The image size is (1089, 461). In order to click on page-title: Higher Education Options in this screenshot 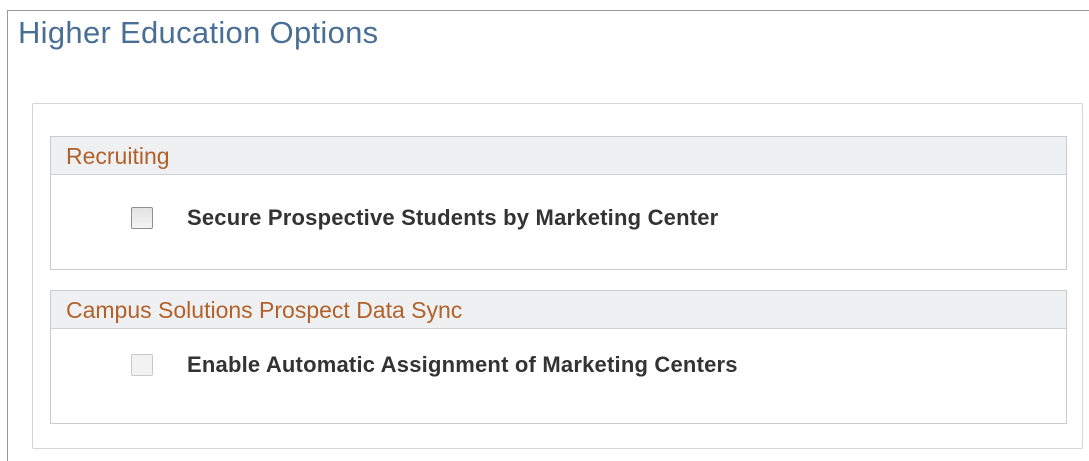, I will do `click(198, 32)`.